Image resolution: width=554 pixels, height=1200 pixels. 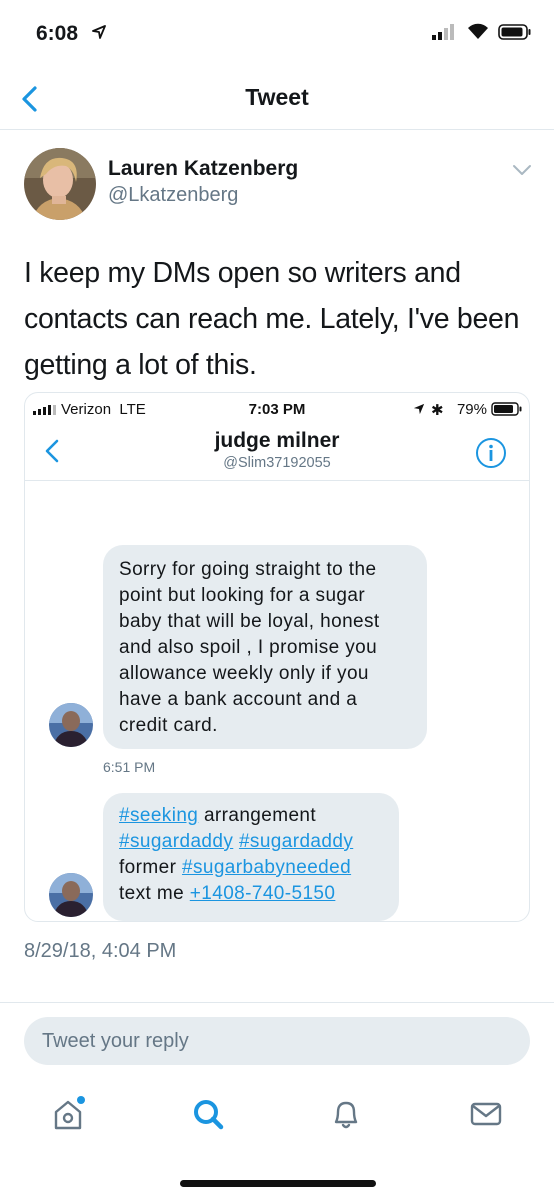 What do you see at coordinates (129, 767) in the screenshot?
I see `dm-message-time: 6:51 PM` at bounding box center [129, 767].